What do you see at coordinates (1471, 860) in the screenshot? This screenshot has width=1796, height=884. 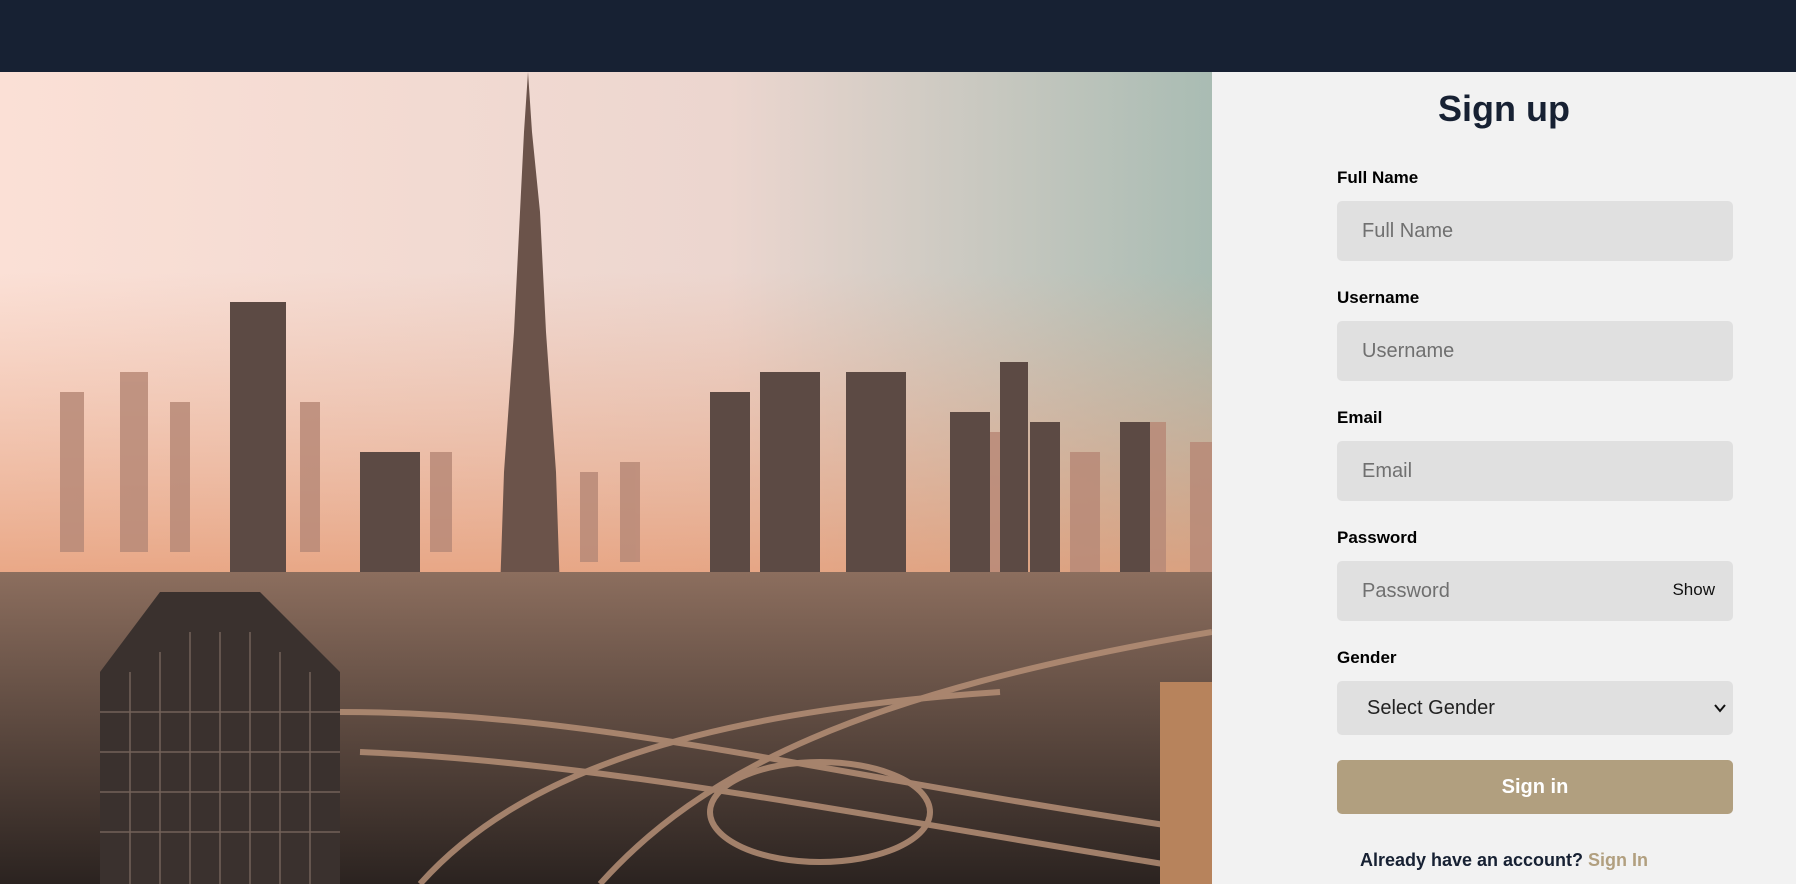 I see `login-prompt-text: Already have an account?` at bounding box center [1471, 860].